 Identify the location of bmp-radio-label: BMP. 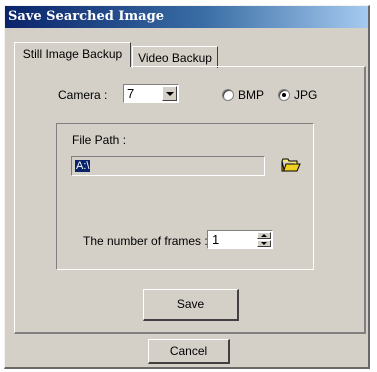
(251, 95).